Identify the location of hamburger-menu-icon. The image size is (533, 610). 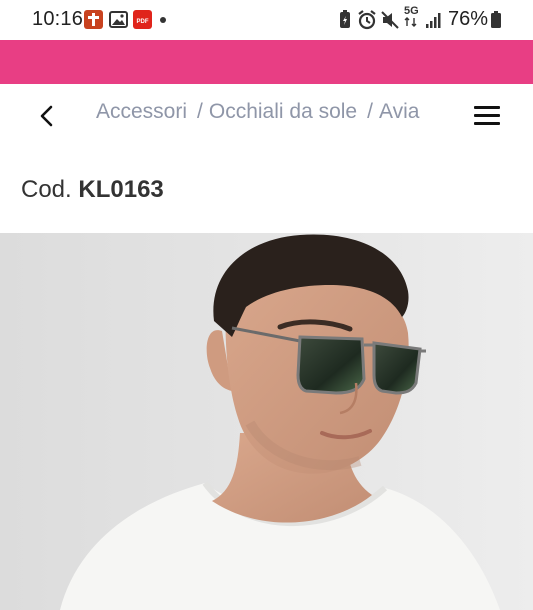
(487, 116).